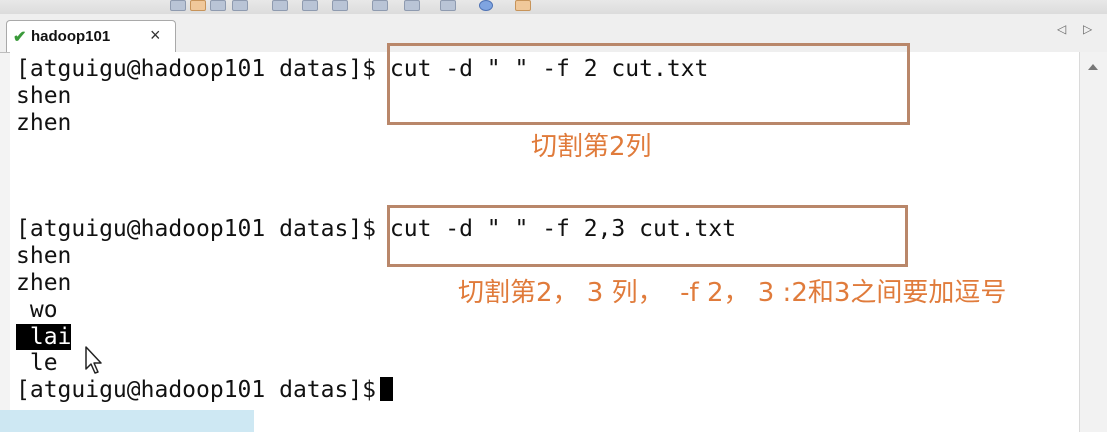 The image size is (1107, 432). Describe the element at coordinates (50, 337) in the screenshot. I see `selected-text: lai` at that location.